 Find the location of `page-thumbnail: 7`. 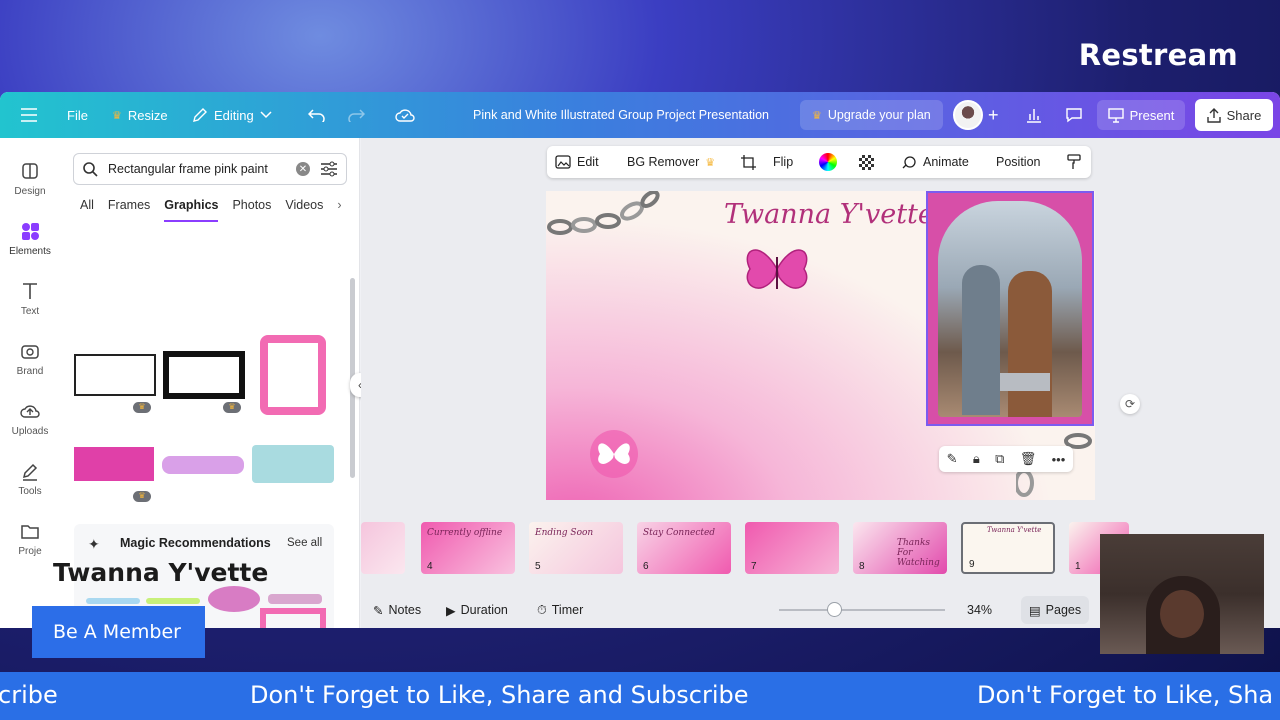

page-thumbnail: 7 is located at coordinates (792, 548).